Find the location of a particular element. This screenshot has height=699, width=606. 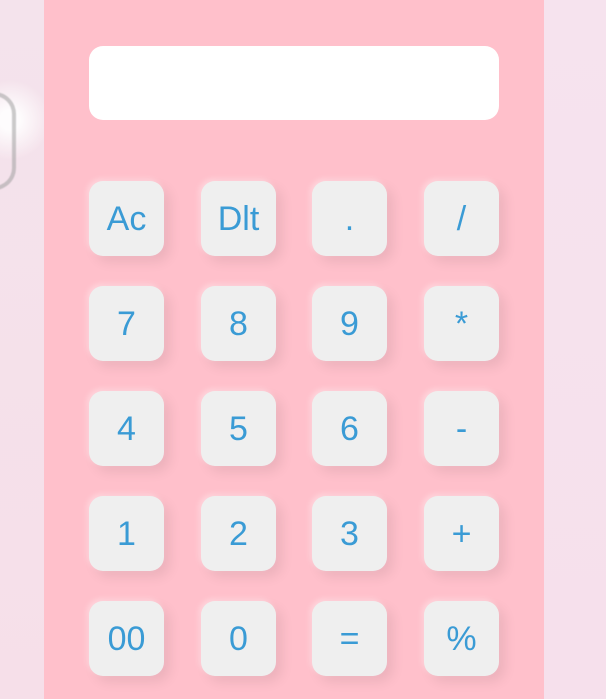

key-multiply-button: * is located at coordinates (461, 323).